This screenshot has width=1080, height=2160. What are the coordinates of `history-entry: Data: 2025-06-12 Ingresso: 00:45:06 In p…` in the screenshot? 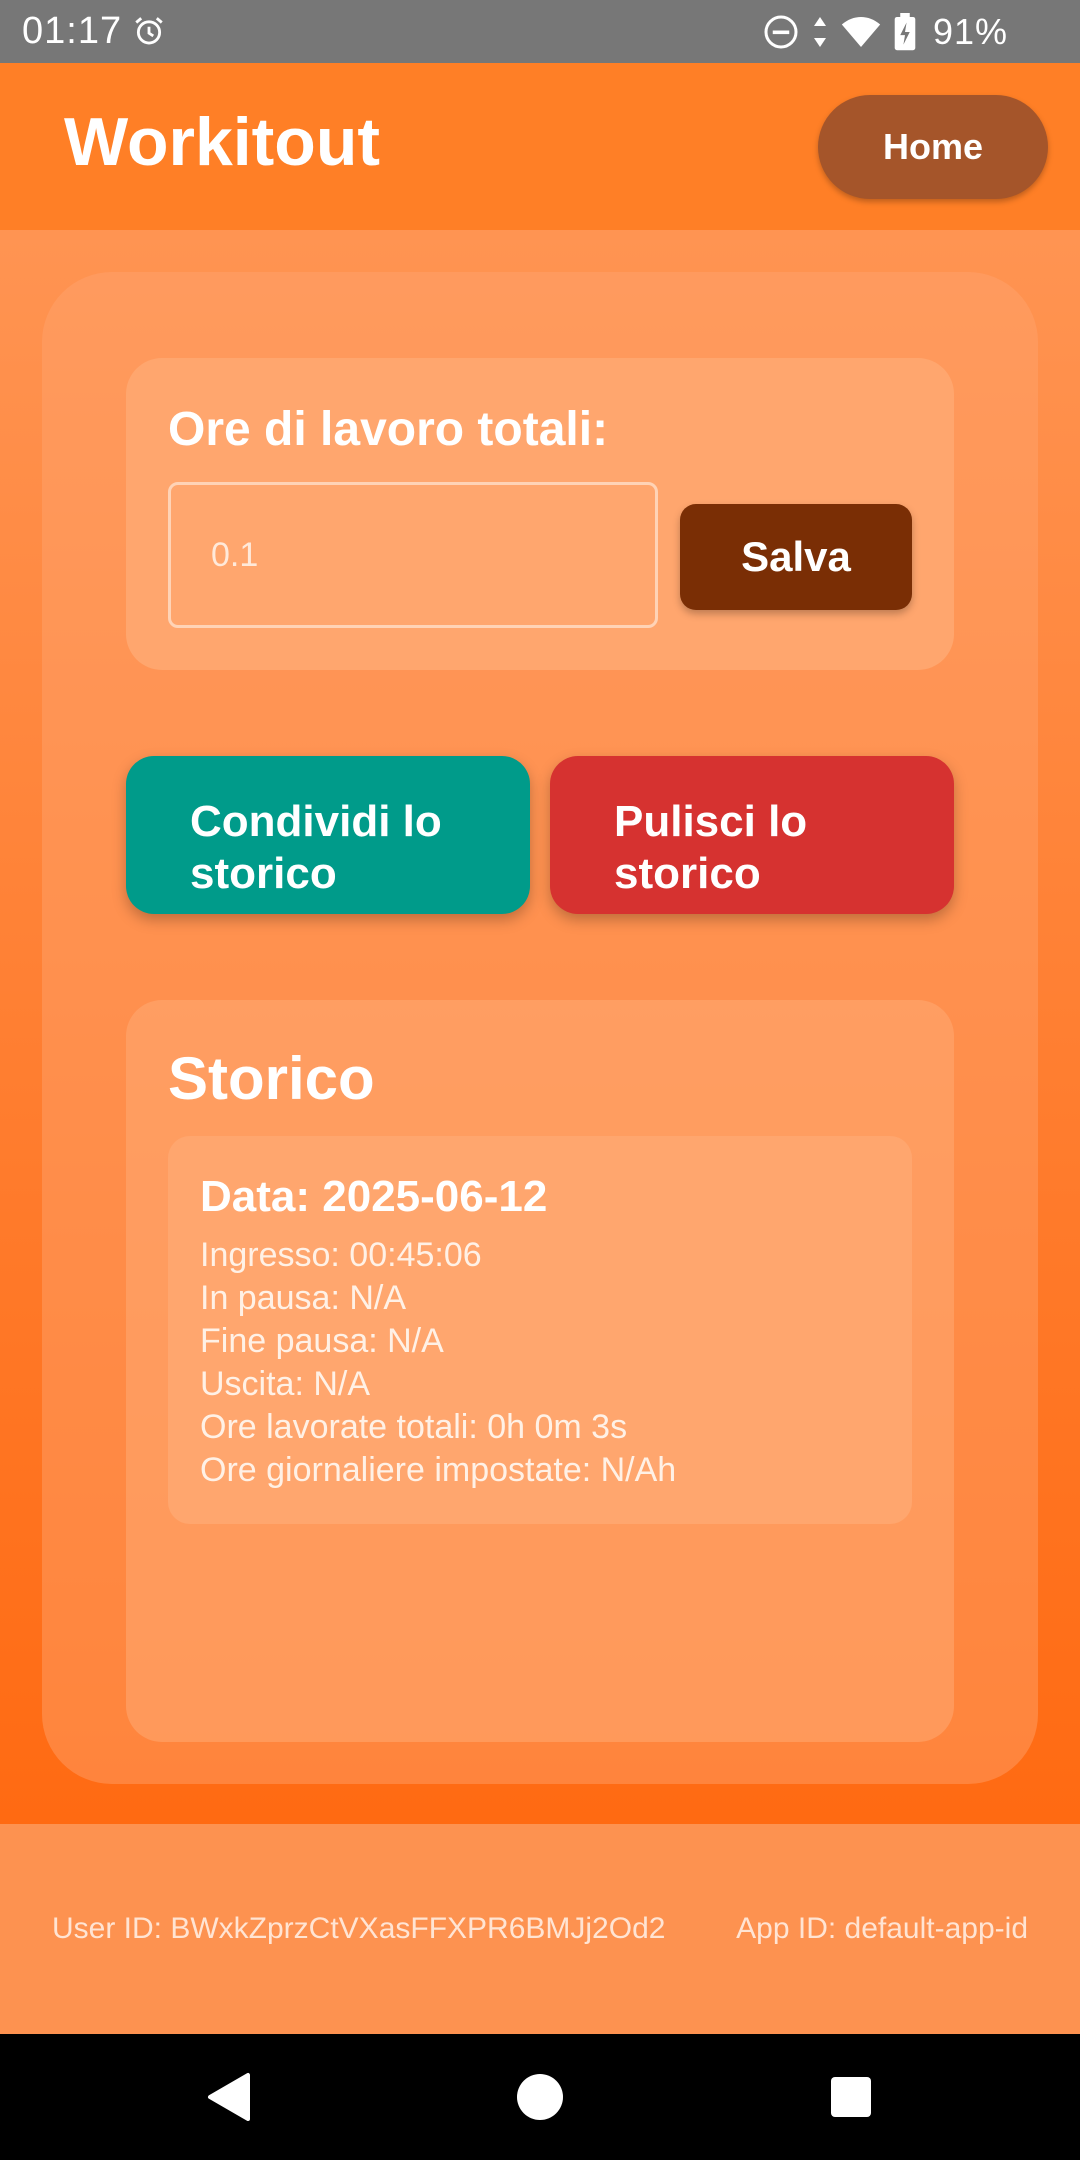 It's located at (540, 1330).